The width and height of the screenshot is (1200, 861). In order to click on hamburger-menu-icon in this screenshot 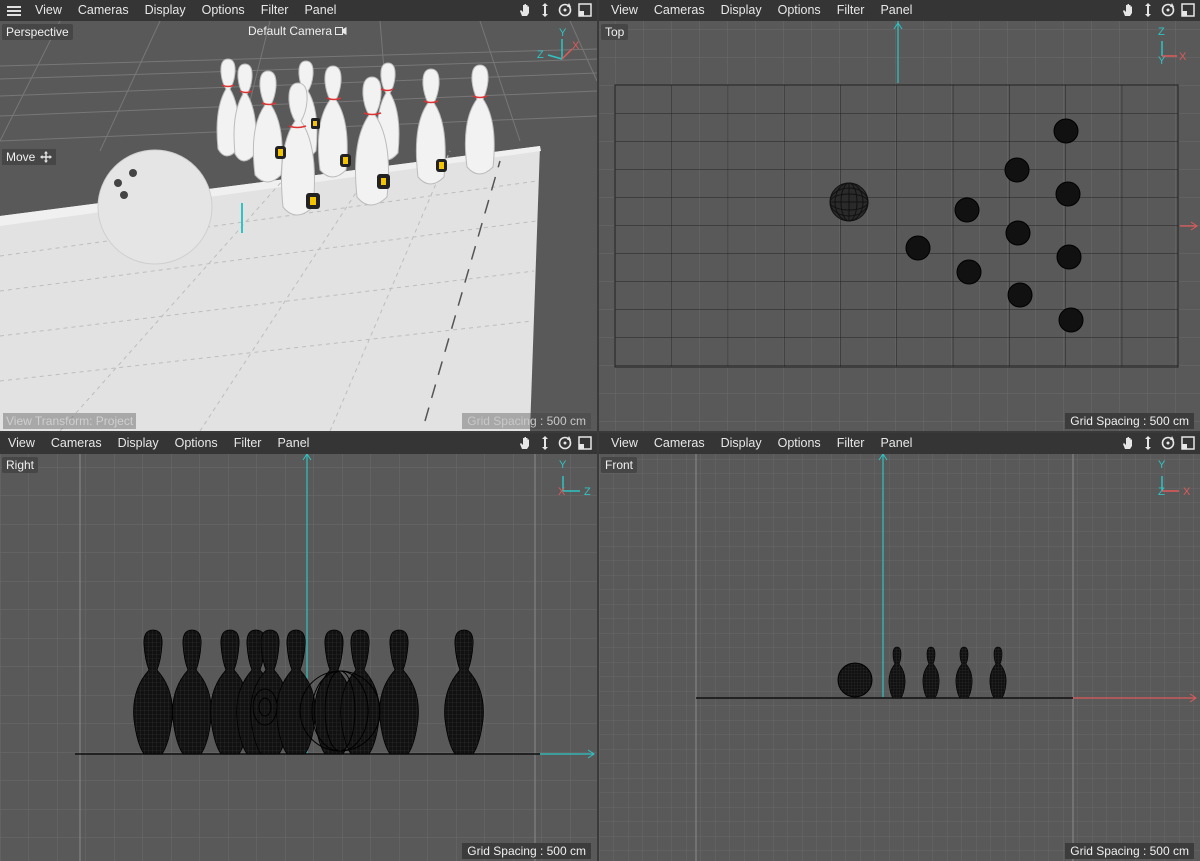, I will do `click(14, 10)`.